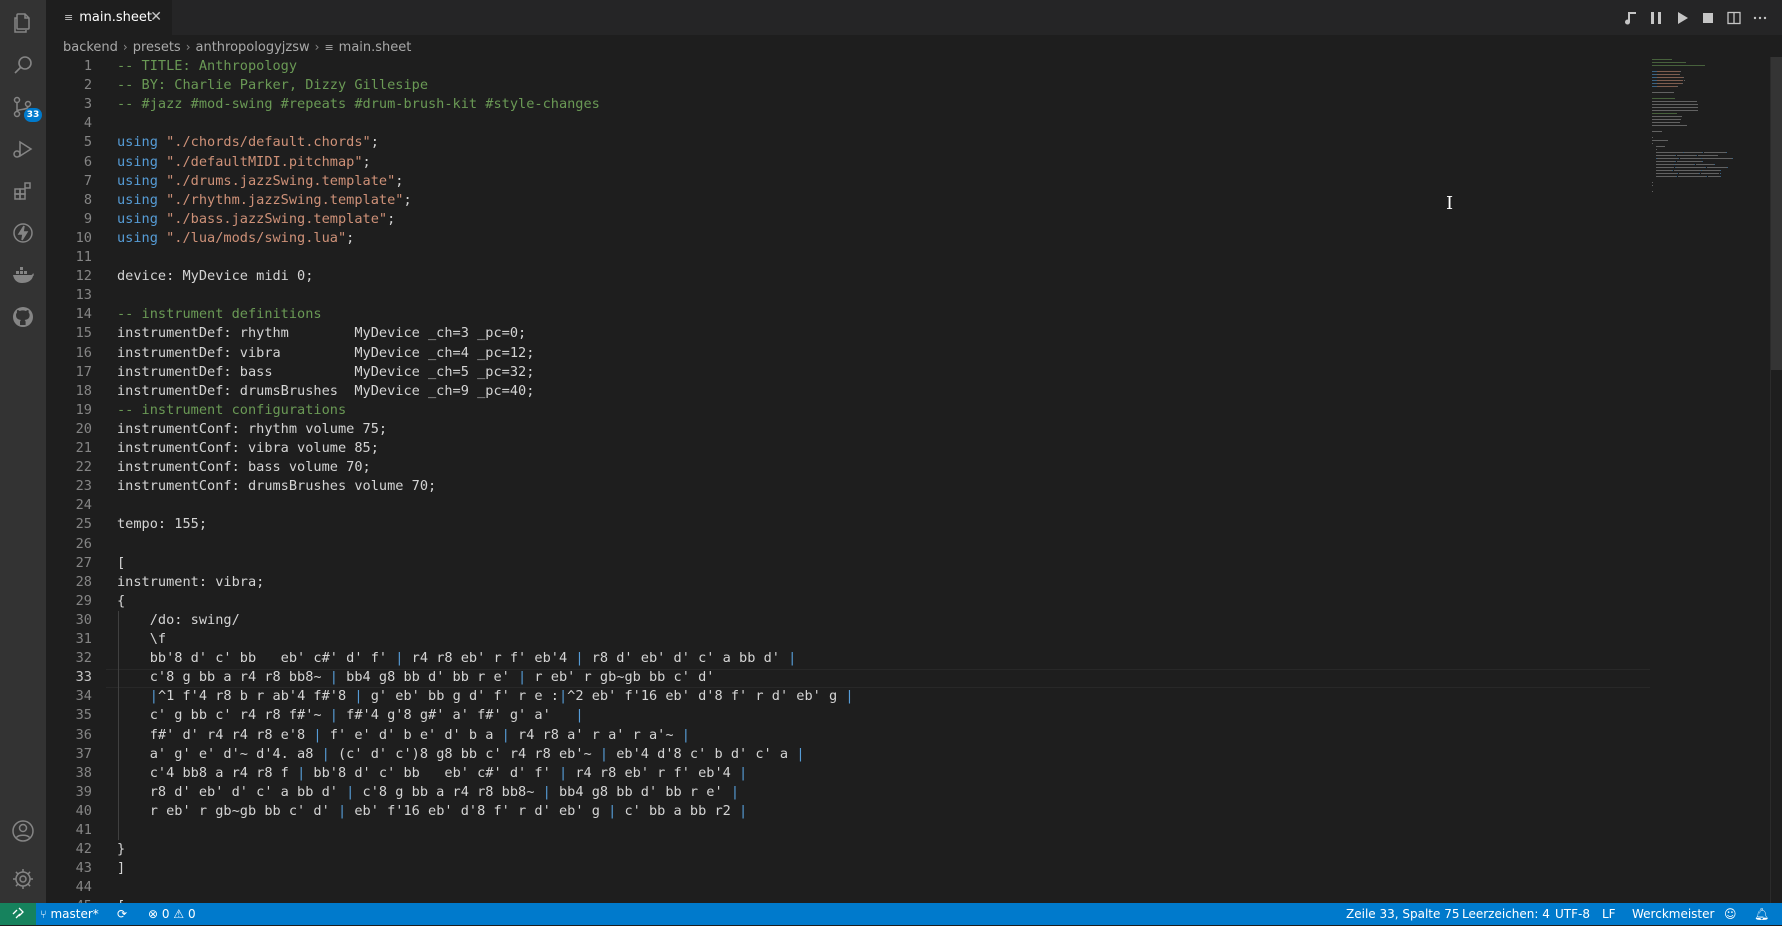  I want to click on files-icon, so click(23, 23).